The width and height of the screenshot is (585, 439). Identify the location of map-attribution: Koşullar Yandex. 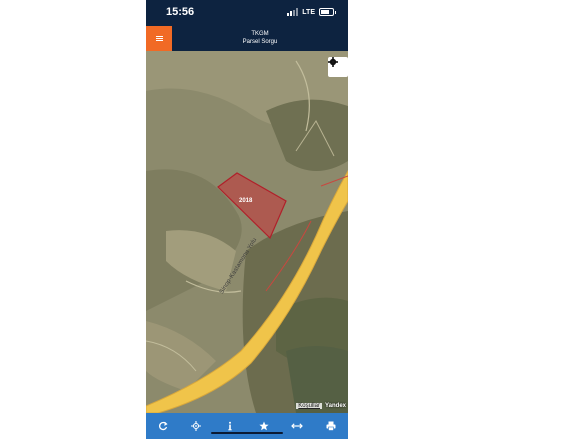
(321, 406).